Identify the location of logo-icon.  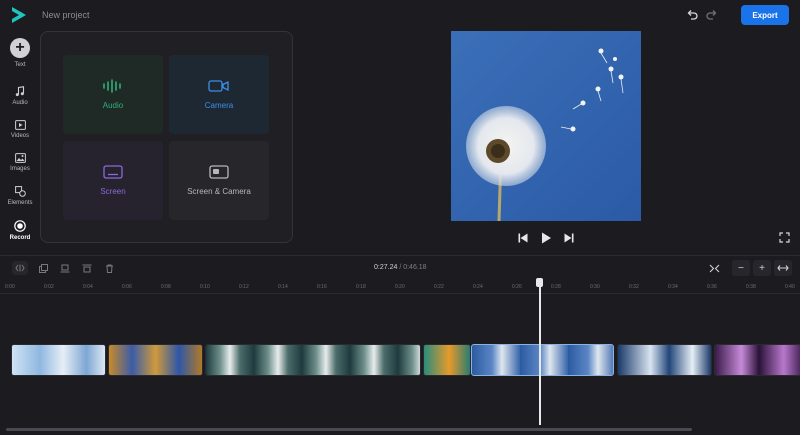
(19, 15).